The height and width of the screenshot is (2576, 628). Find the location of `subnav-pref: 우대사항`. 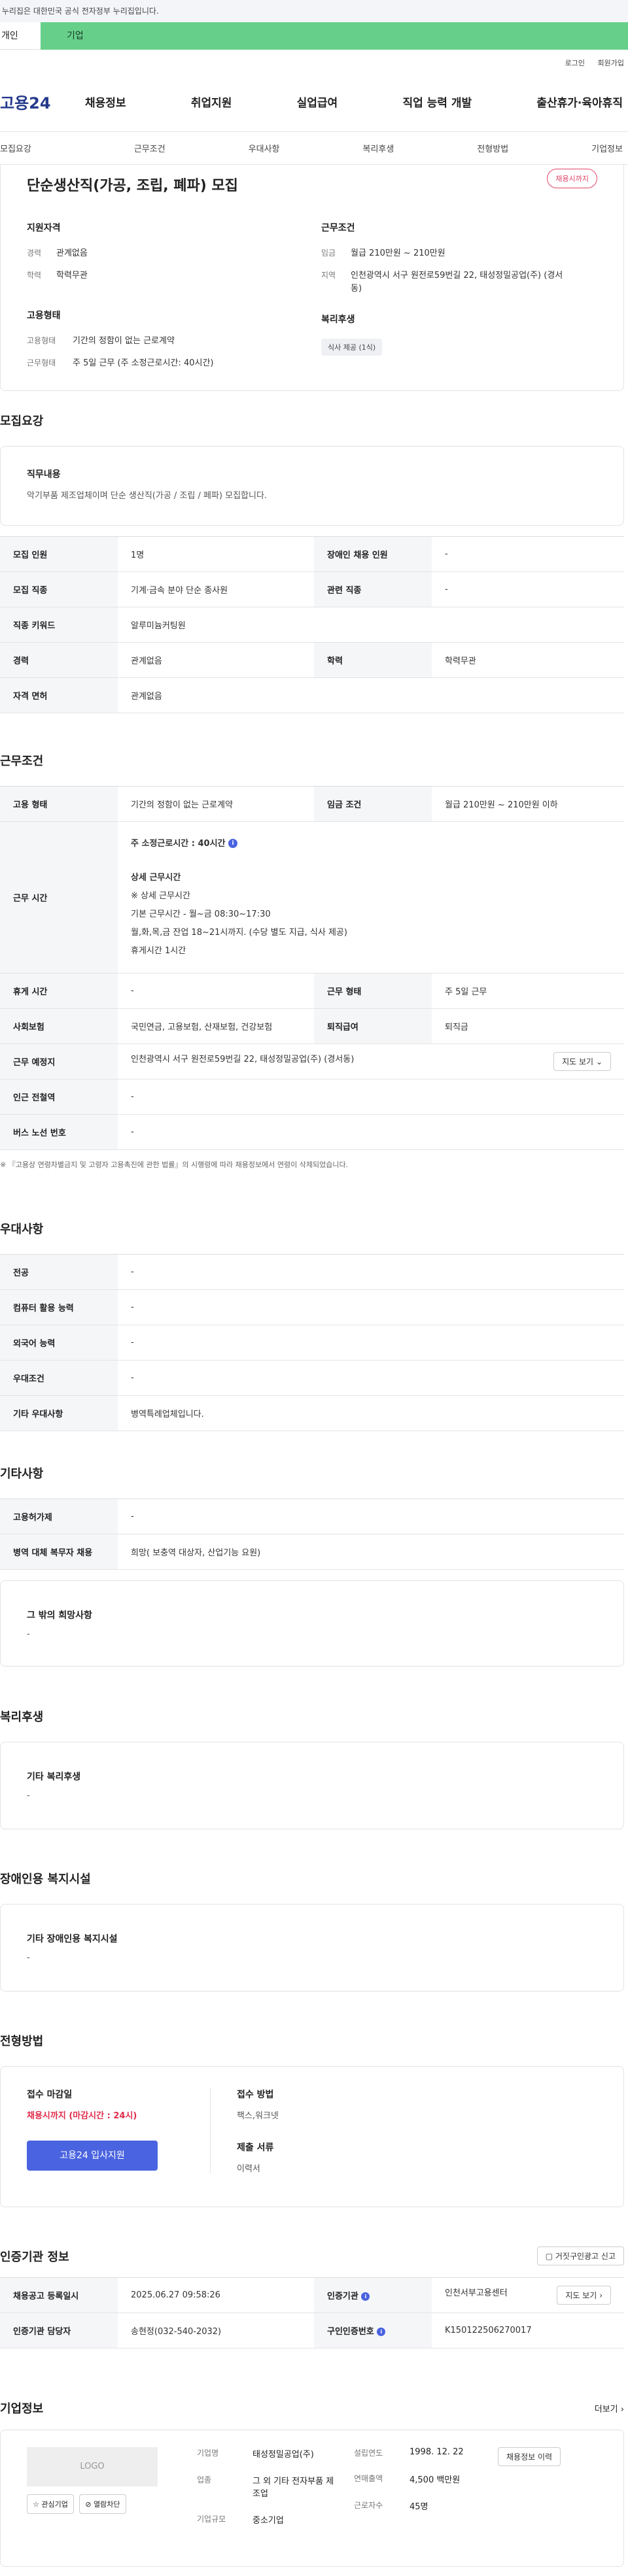

subnav-pref: 우대사항 is located at coordinates (265, 148).